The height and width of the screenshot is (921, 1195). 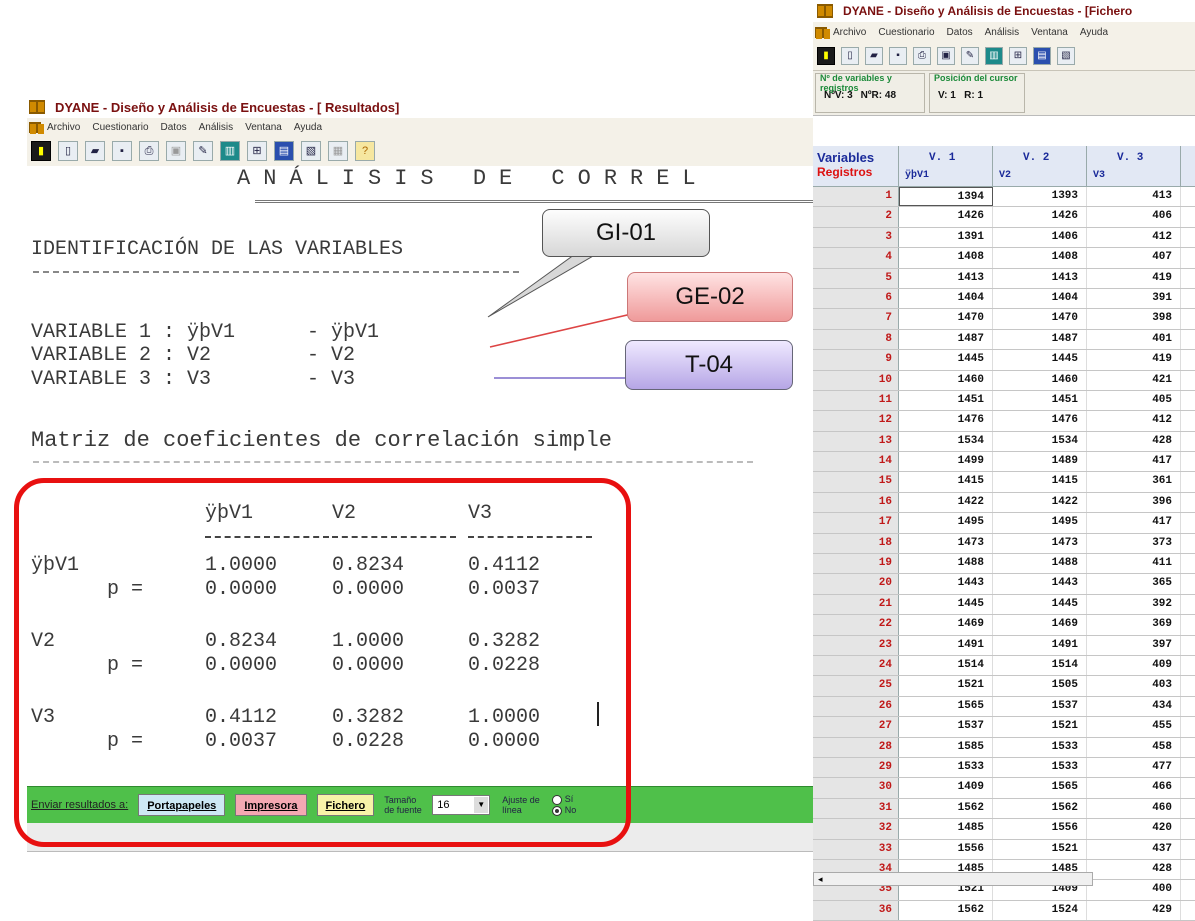 I want to click on grid-cell: 1485, so click(x=946, y=829).